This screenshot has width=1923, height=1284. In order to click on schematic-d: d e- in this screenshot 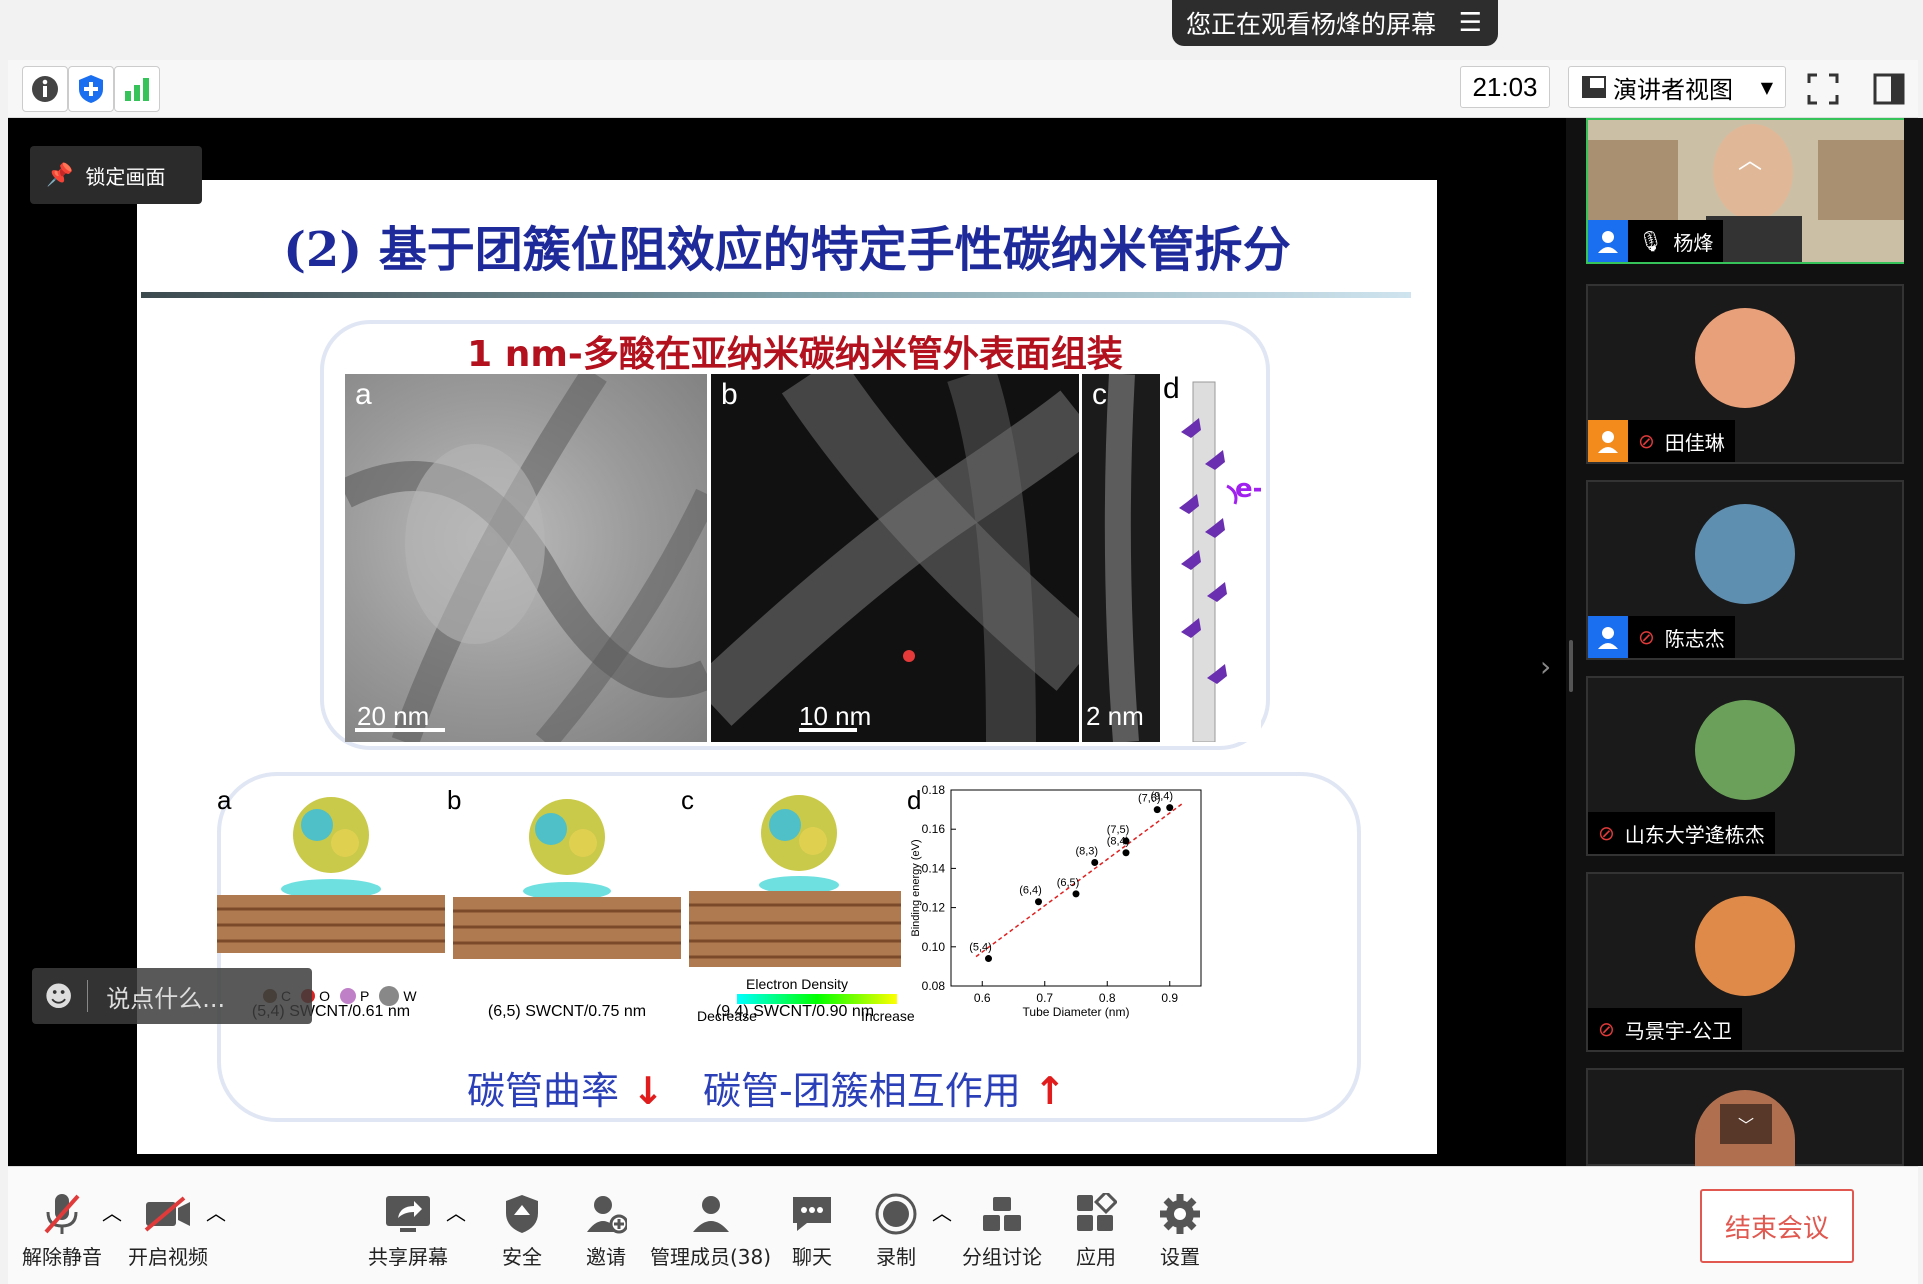, I will do `click(1211, 558)`.